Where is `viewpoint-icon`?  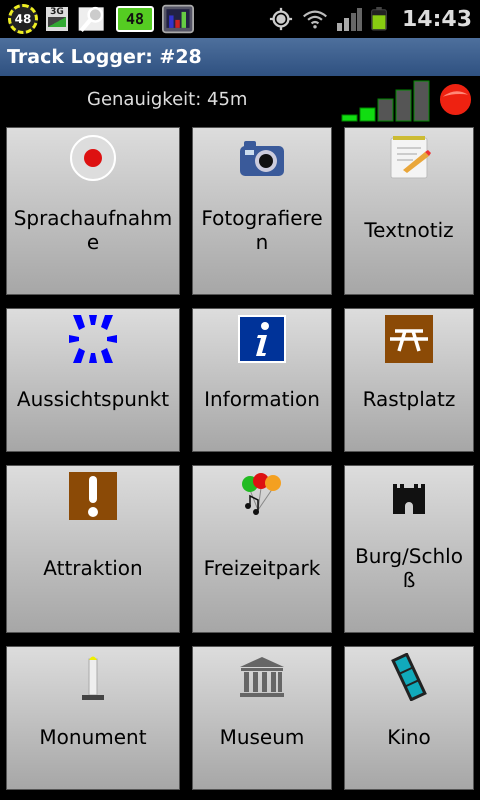
viewpoint-icon is located at coordinates (93, 339).